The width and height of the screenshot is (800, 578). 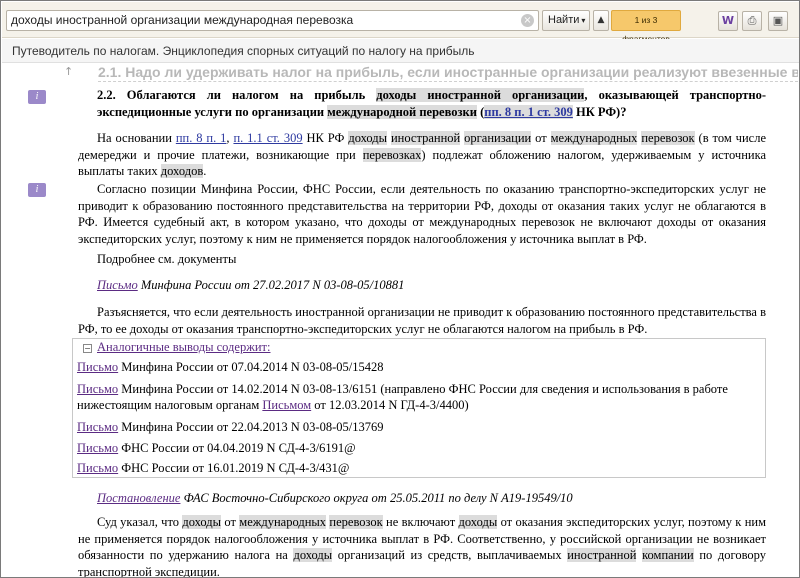 I want to click on search-toolbar: × Найти▾ ▲ 1 из 3 фрагментов W ⎙ ▣, so click(x=400, y=23).